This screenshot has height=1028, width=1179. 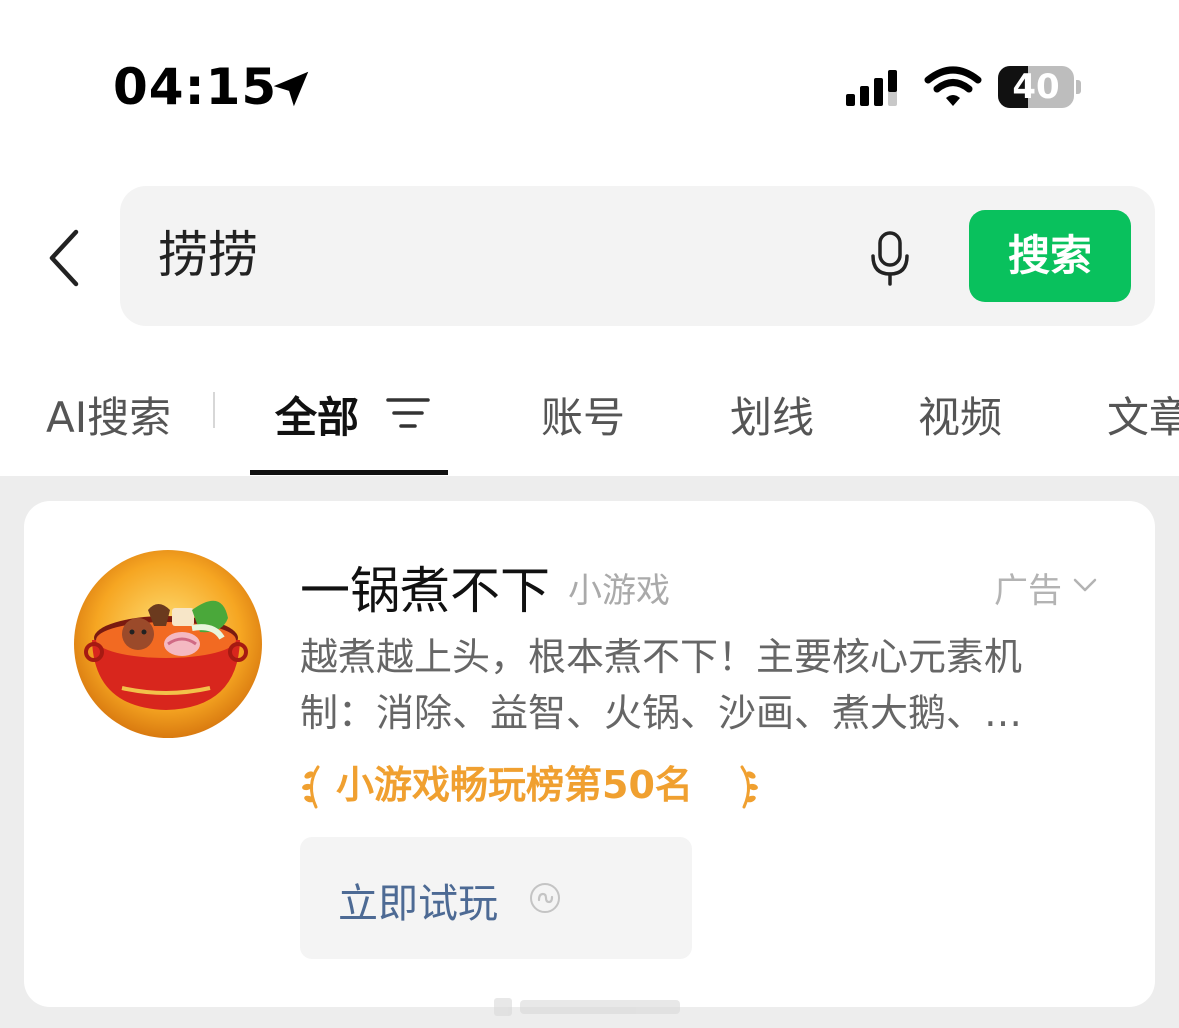 I want to click on tab-bar: AI搜索 全部 账号 划线 视频 文章, so click(x=589, y=417).